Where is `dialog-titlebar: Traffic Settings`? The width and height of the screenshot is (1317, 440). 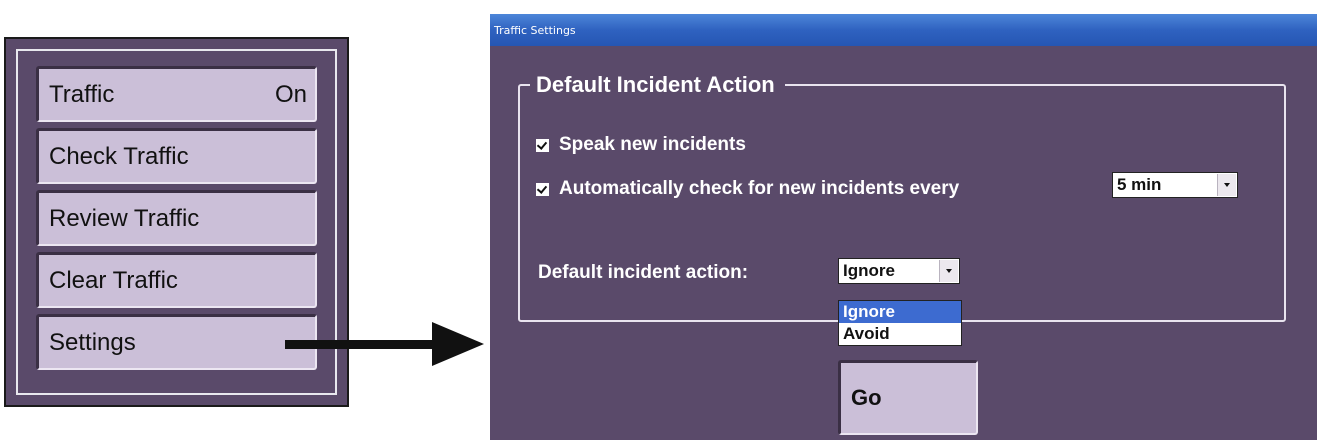 dialog-titlebar: Traffic Settings is located at coordinates (903, 30).